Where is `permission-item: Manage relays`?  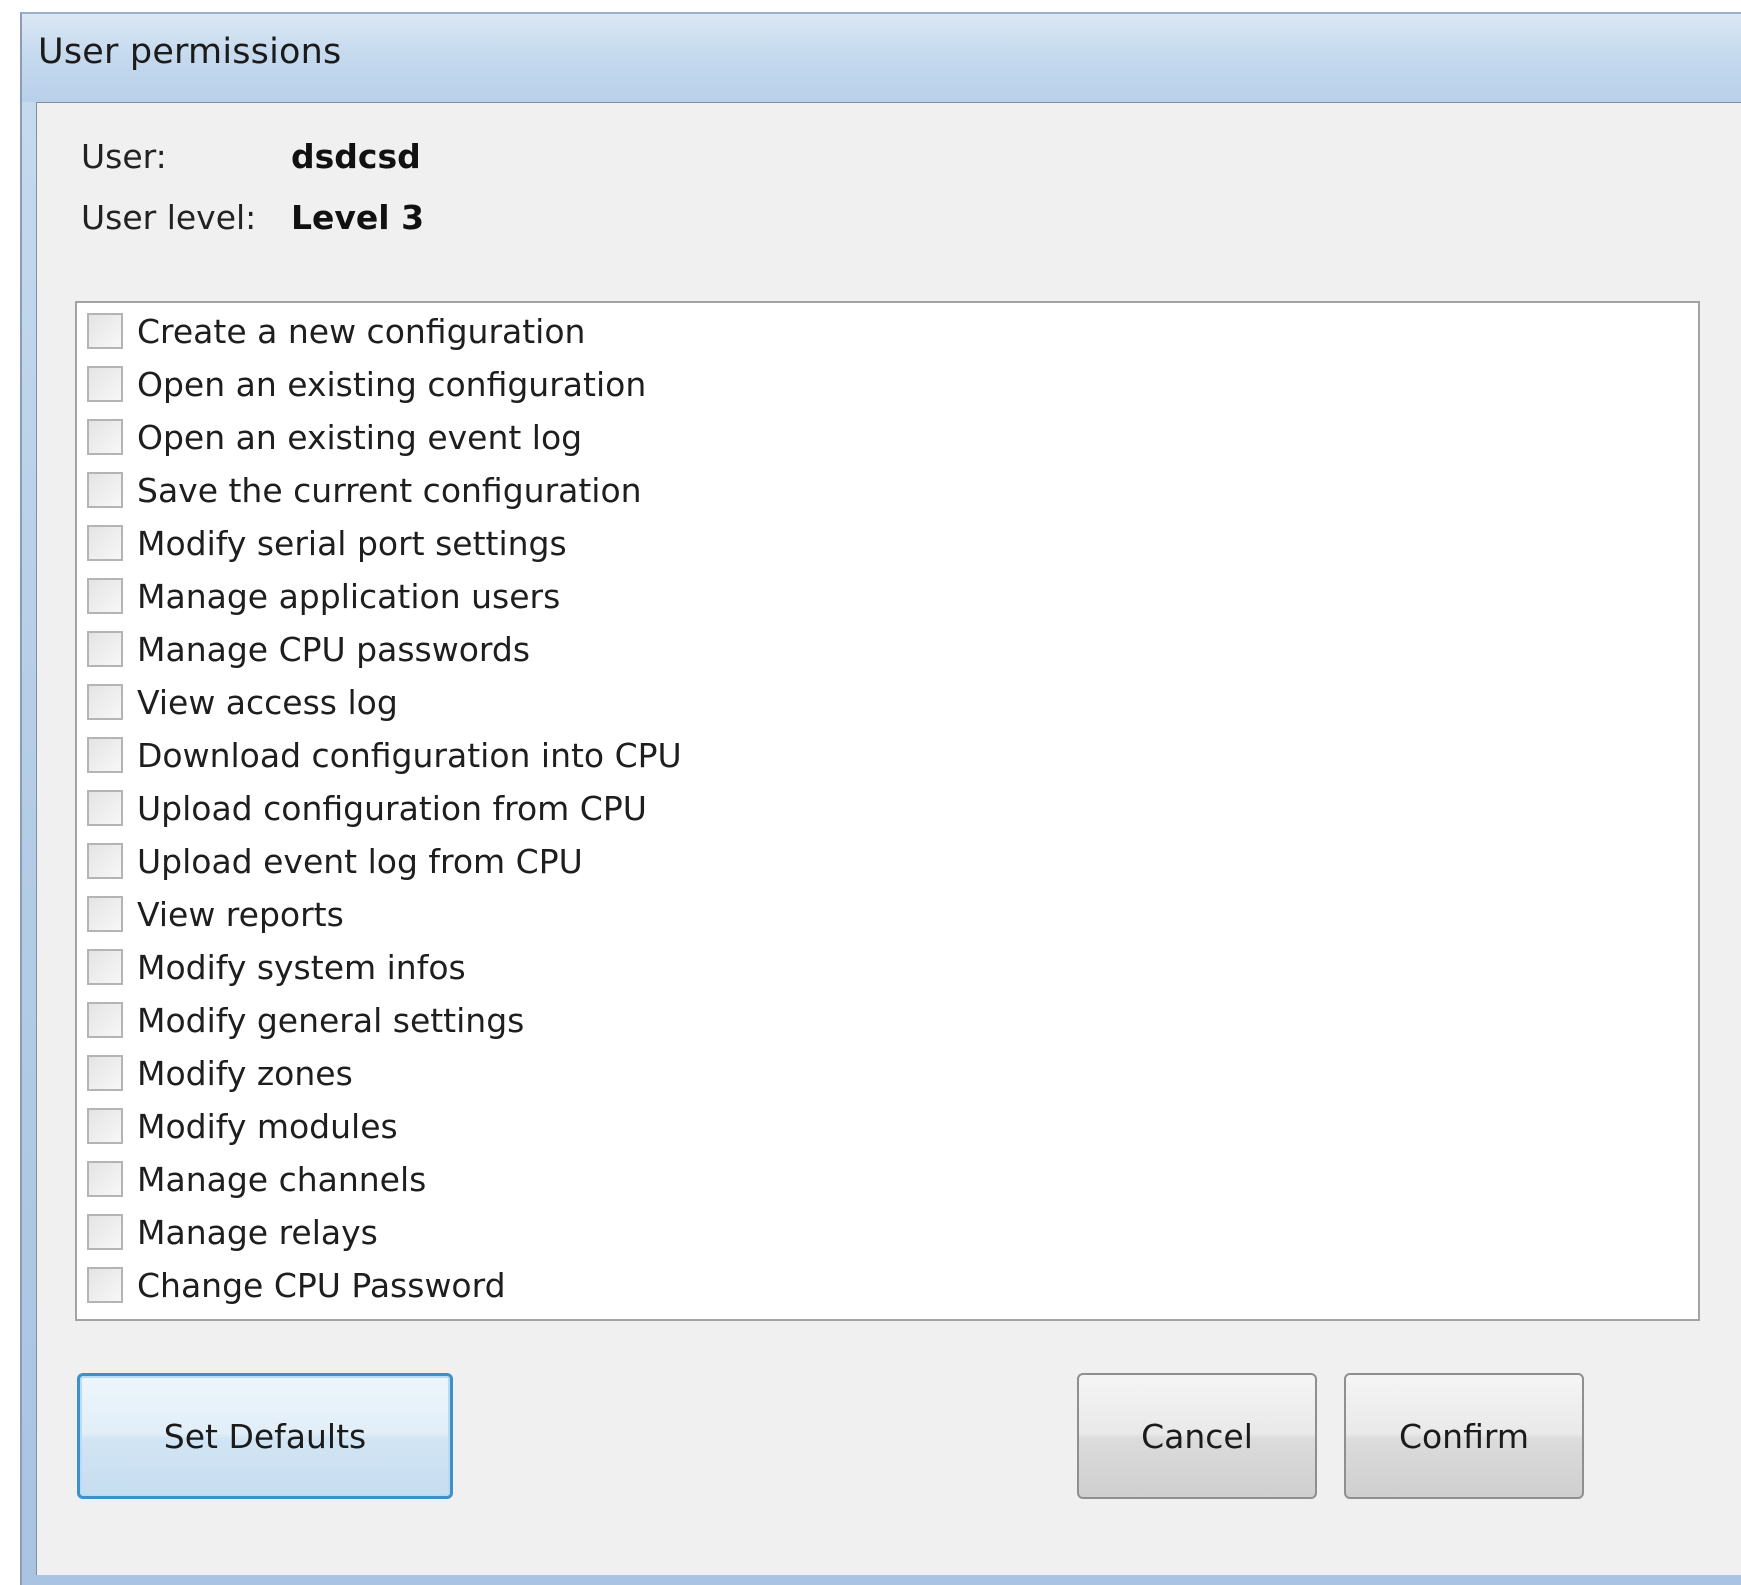 permission-item: Manage relays is located at coordinates (232, 1232).